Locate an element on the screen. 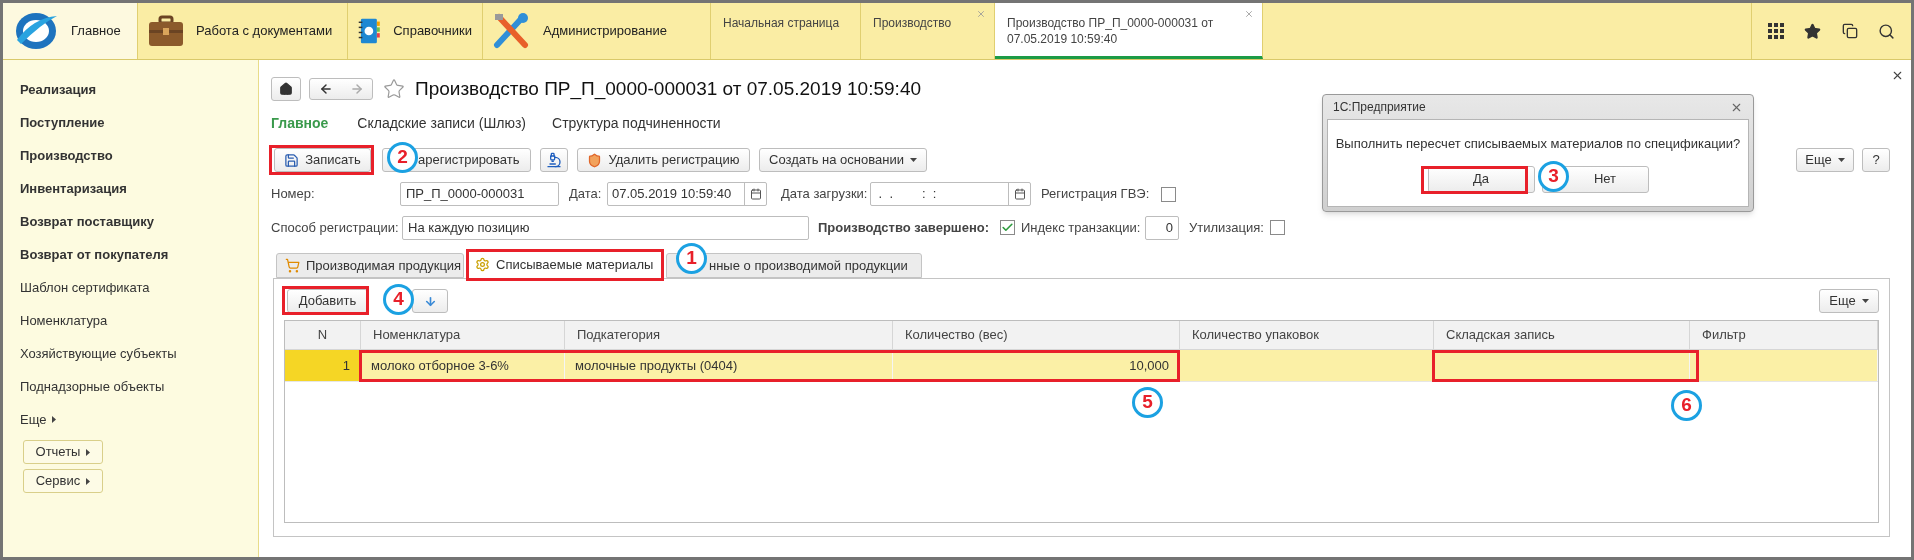 Image resolution: width=1914 pixels, height=560 pixels. sidebar-button: Отчеты is located at coordinates (63, 452).